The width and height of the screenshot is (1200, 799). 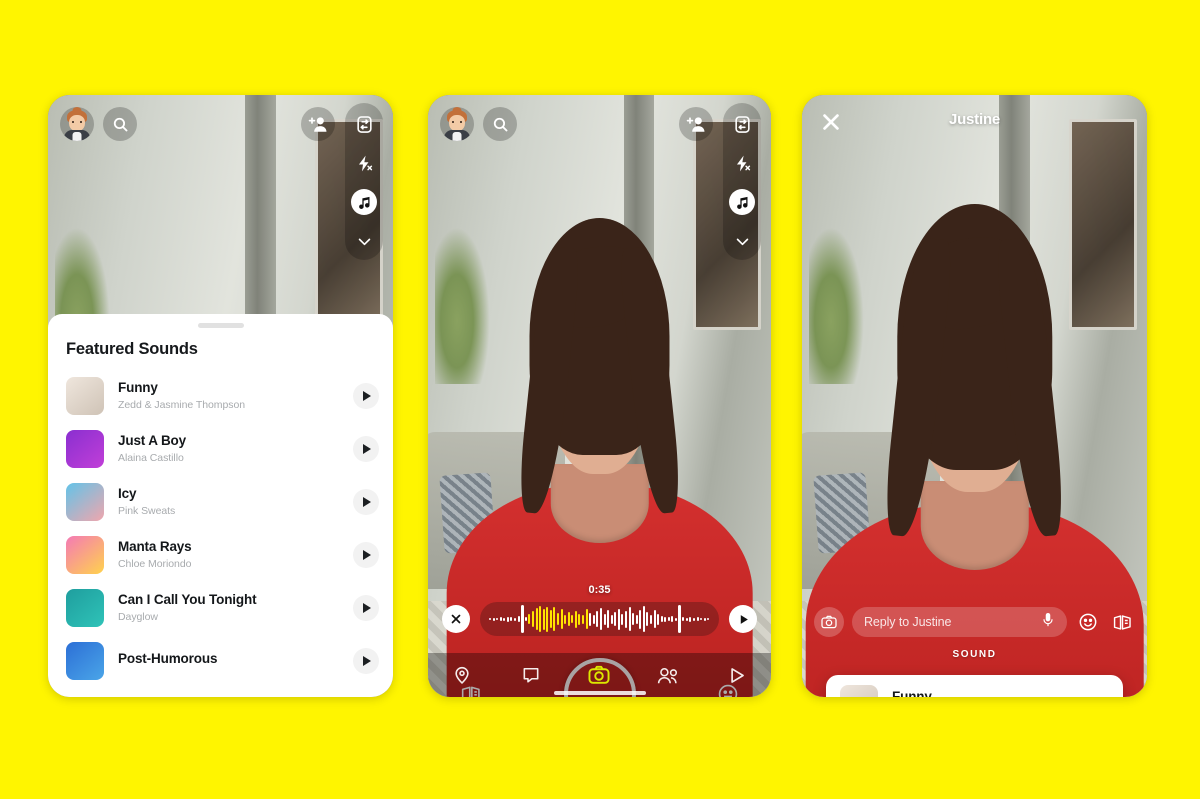 I want to click on audio-duration-label: 0:35, so click(x=599, y=590).